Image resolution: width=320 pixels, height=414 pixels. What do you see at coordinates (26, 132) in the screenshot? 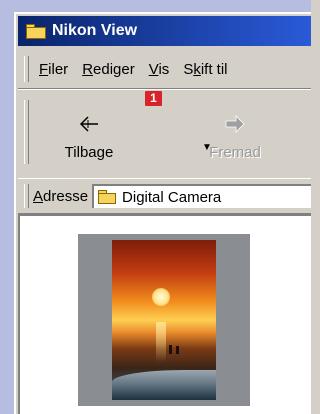
I see `toolbar-grip` at bounding box center [26, 132].